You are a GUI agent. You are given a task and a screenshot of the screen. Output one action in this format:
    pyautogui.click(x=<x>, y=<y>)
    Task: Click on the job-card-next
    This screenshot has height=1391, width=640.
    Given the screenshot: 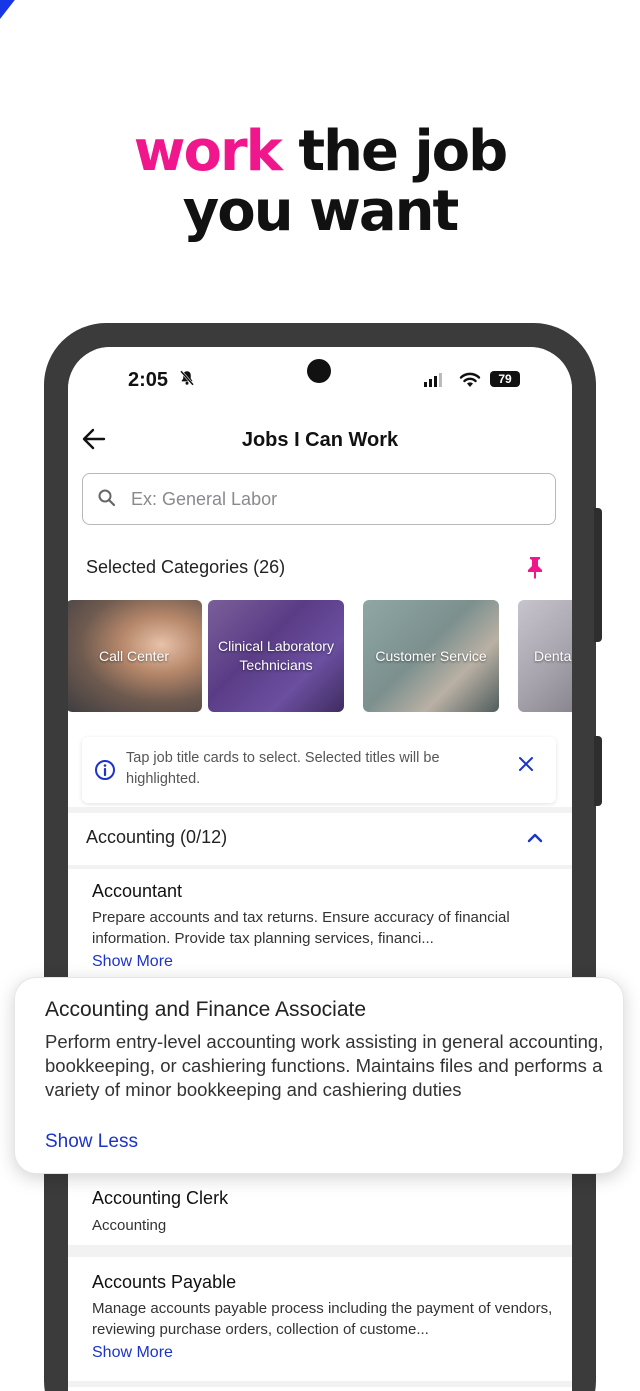 What is the action you would take?
    pyautogui.click(x=320, y=1389)
    